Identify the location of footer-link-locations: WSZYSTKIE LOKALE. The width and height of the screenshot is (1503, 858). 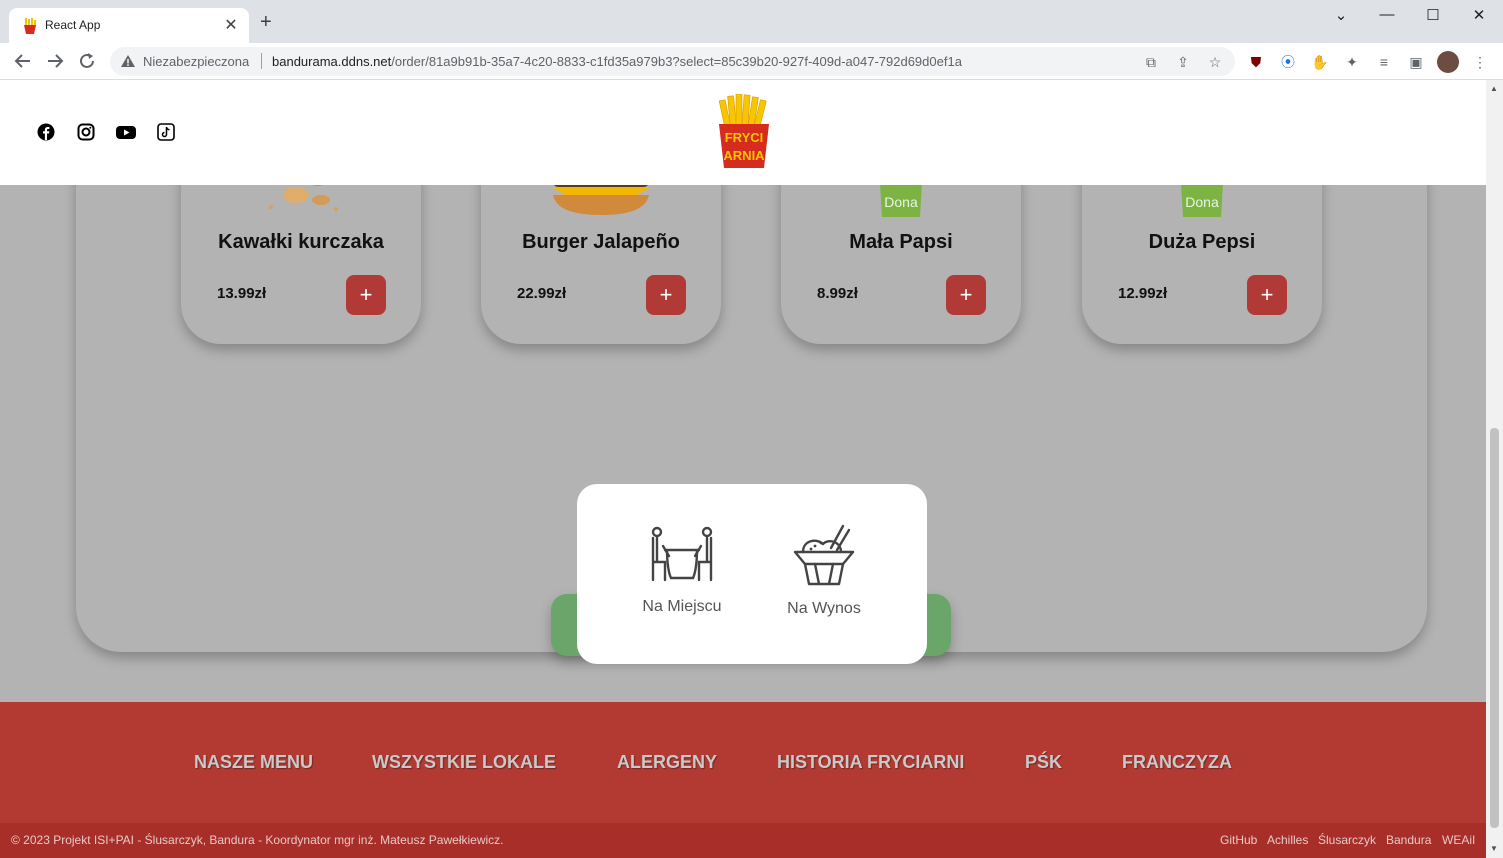
(464, 762).